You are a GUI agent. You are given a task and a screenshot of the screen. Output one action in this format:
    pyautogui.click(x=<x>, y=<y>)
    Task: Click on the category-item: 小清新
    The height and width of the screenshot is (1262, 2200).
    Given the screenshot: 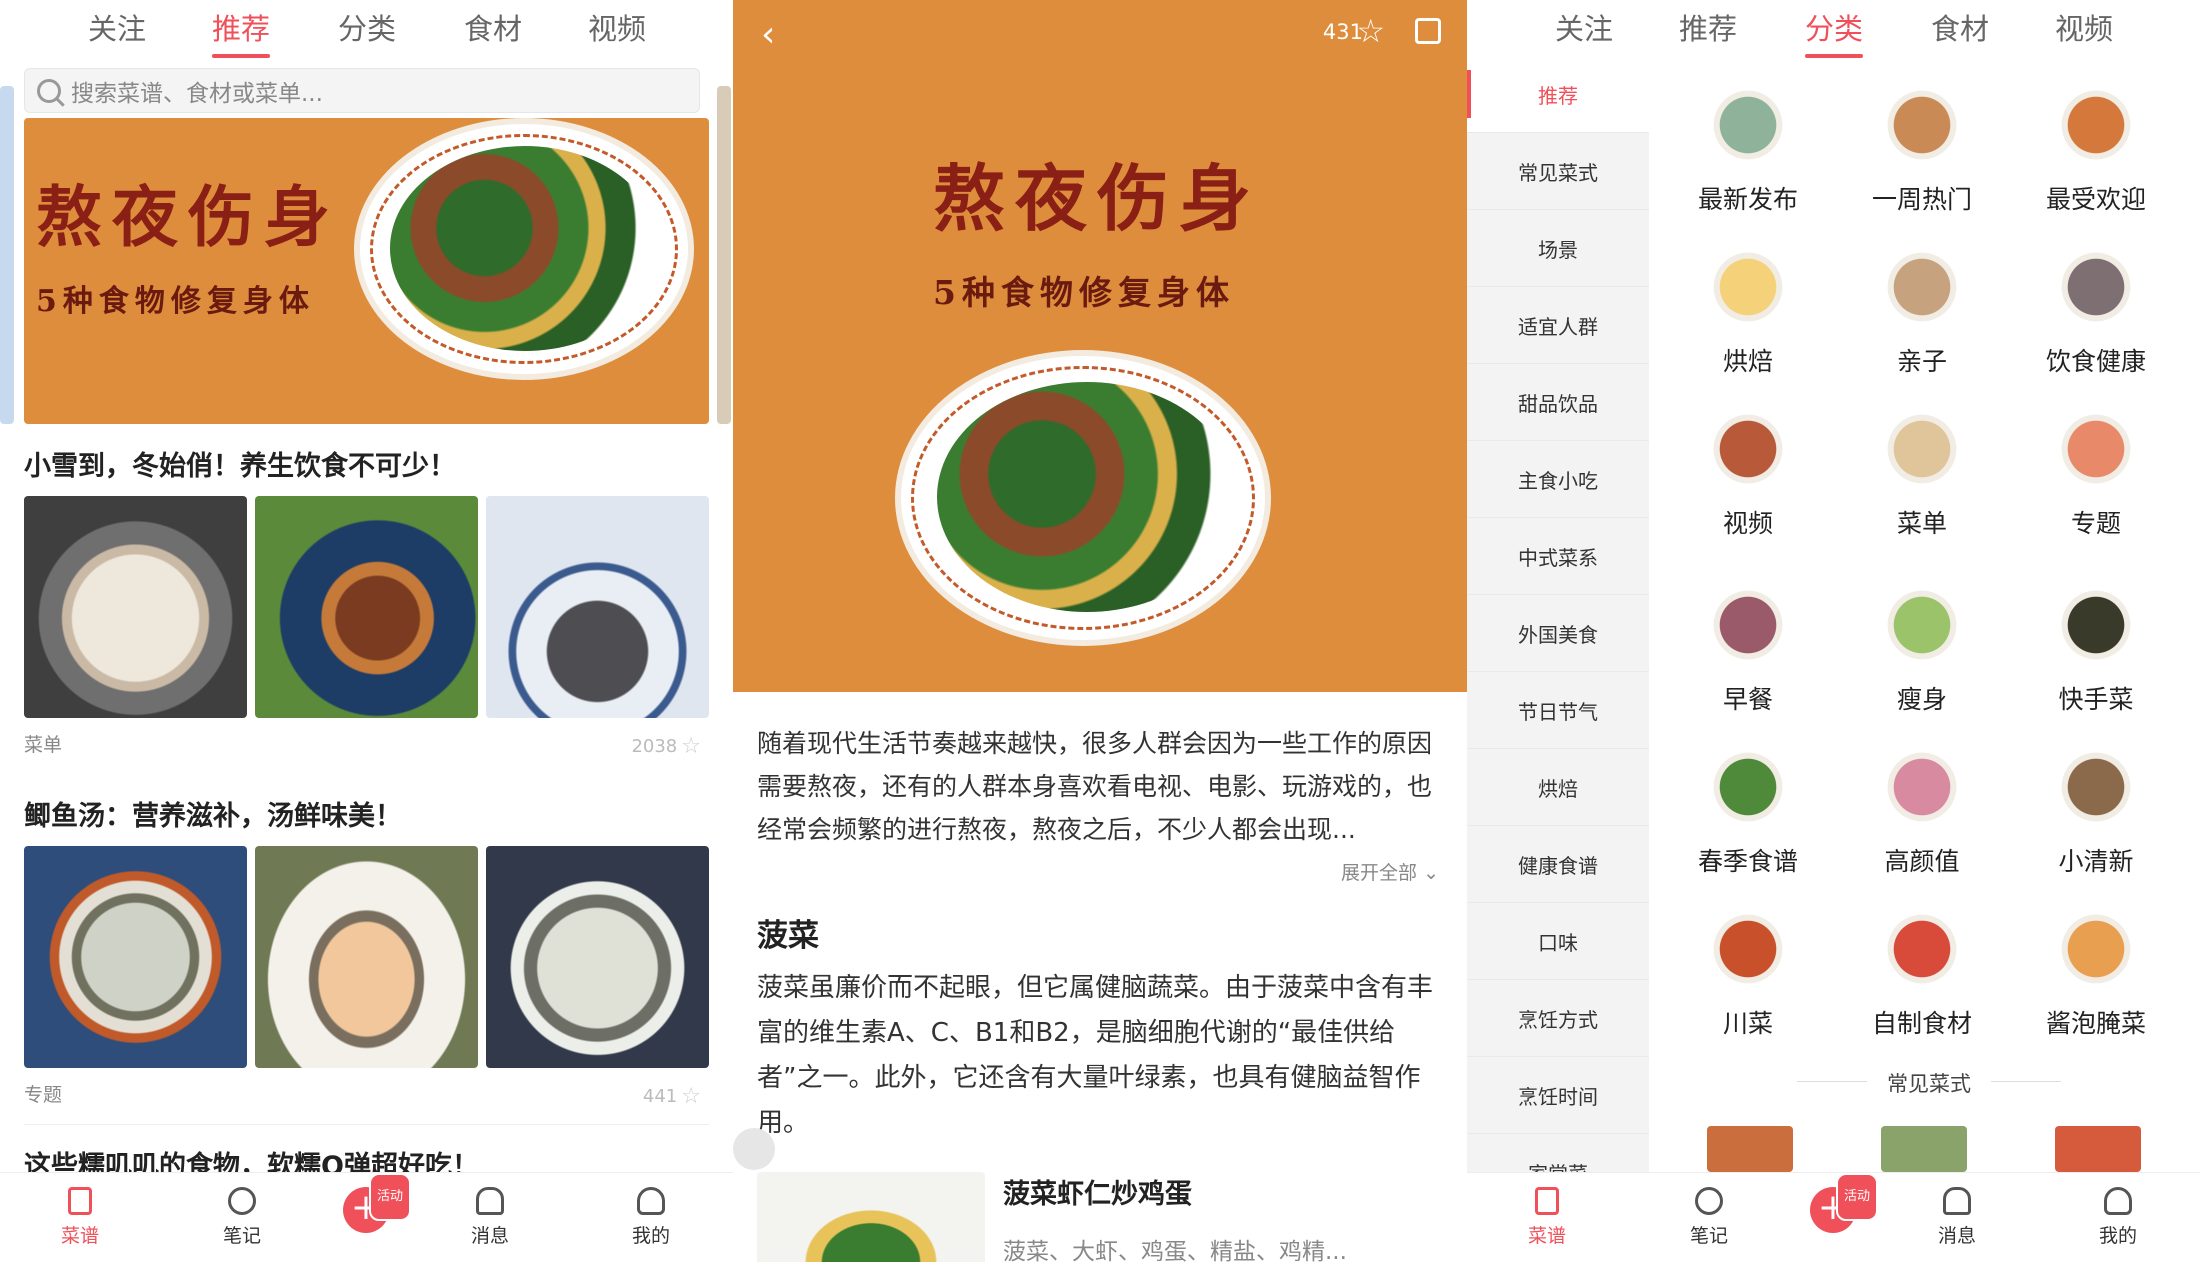 What is the action you would take?
    pyautogui.click(x=2096, y=811)
    